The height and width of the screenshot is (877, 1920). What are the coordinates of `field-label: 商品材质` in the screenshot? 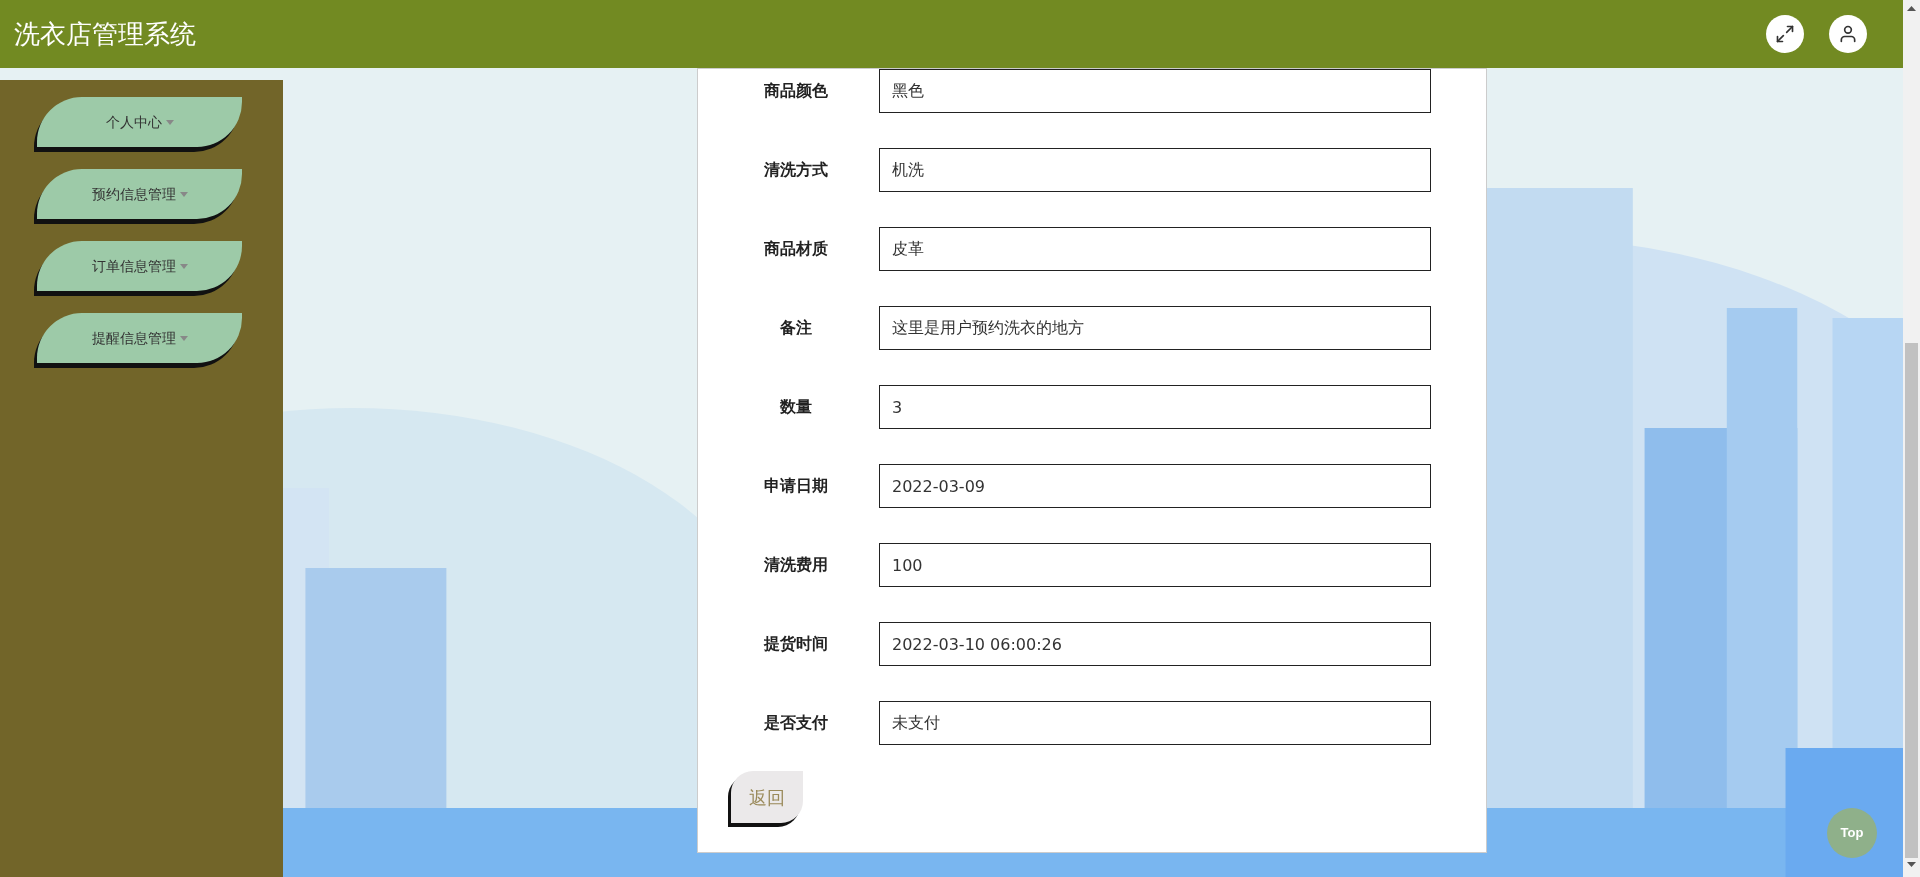 It's located at (796, 249).